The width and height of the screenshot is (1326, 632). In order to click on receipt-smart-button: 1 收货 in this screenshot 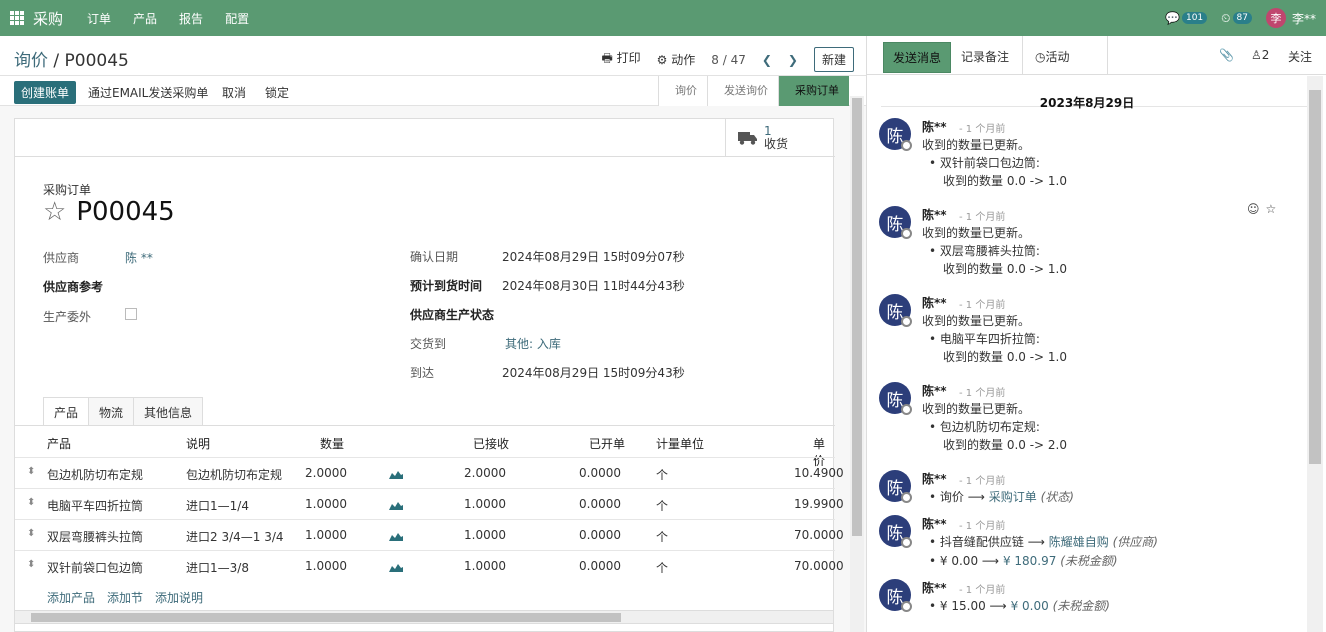, I will do `click(780, 138)`.